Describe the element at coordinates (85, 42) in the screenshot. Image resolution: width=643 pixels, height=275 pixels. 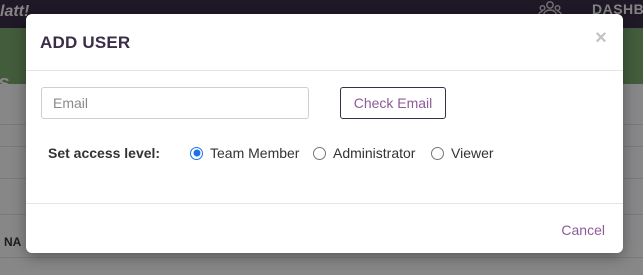
I see `dialog-title: ADD USER` at that location.